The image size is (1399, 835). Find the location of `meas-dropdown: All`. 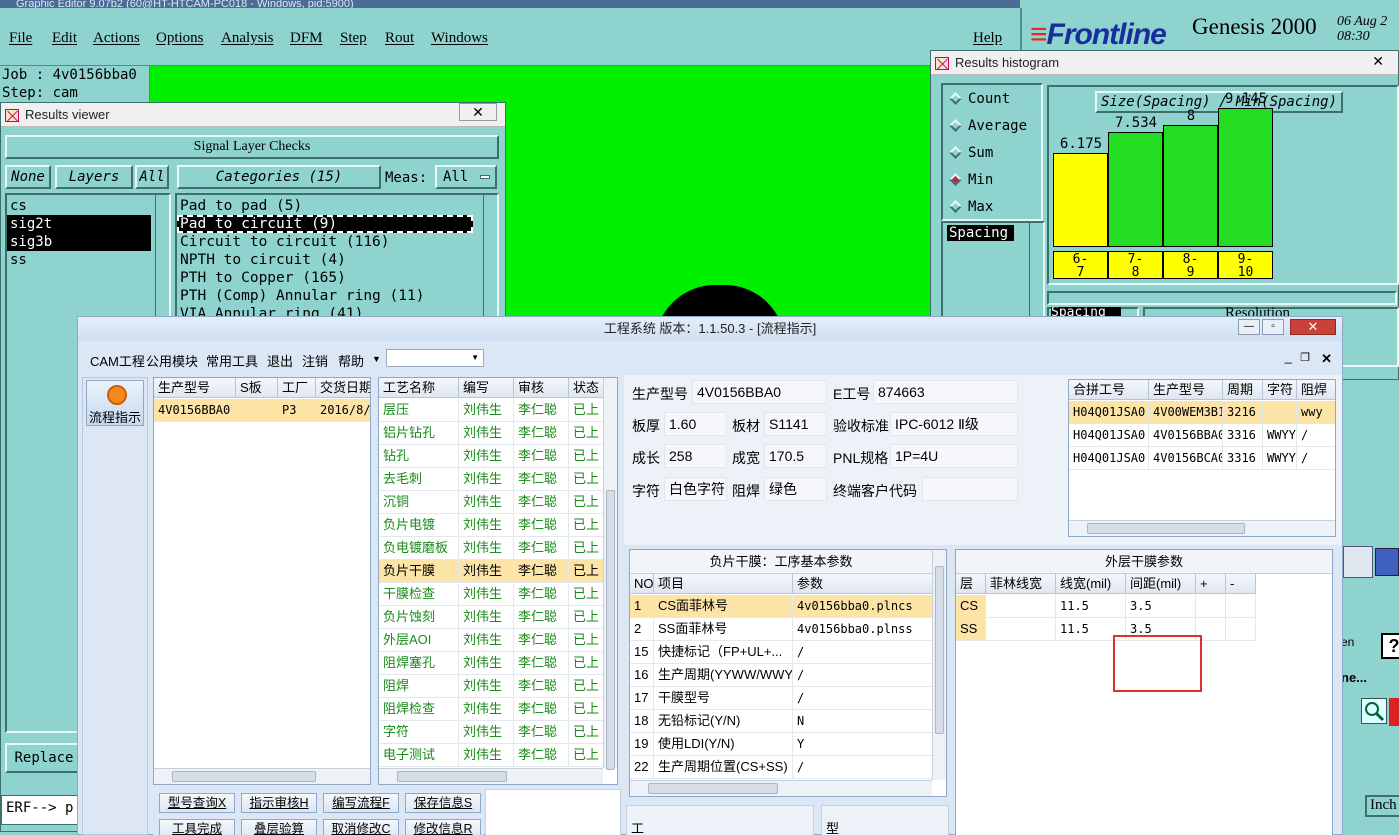

meas-dropdown: All is located at coordinates (466, 177).